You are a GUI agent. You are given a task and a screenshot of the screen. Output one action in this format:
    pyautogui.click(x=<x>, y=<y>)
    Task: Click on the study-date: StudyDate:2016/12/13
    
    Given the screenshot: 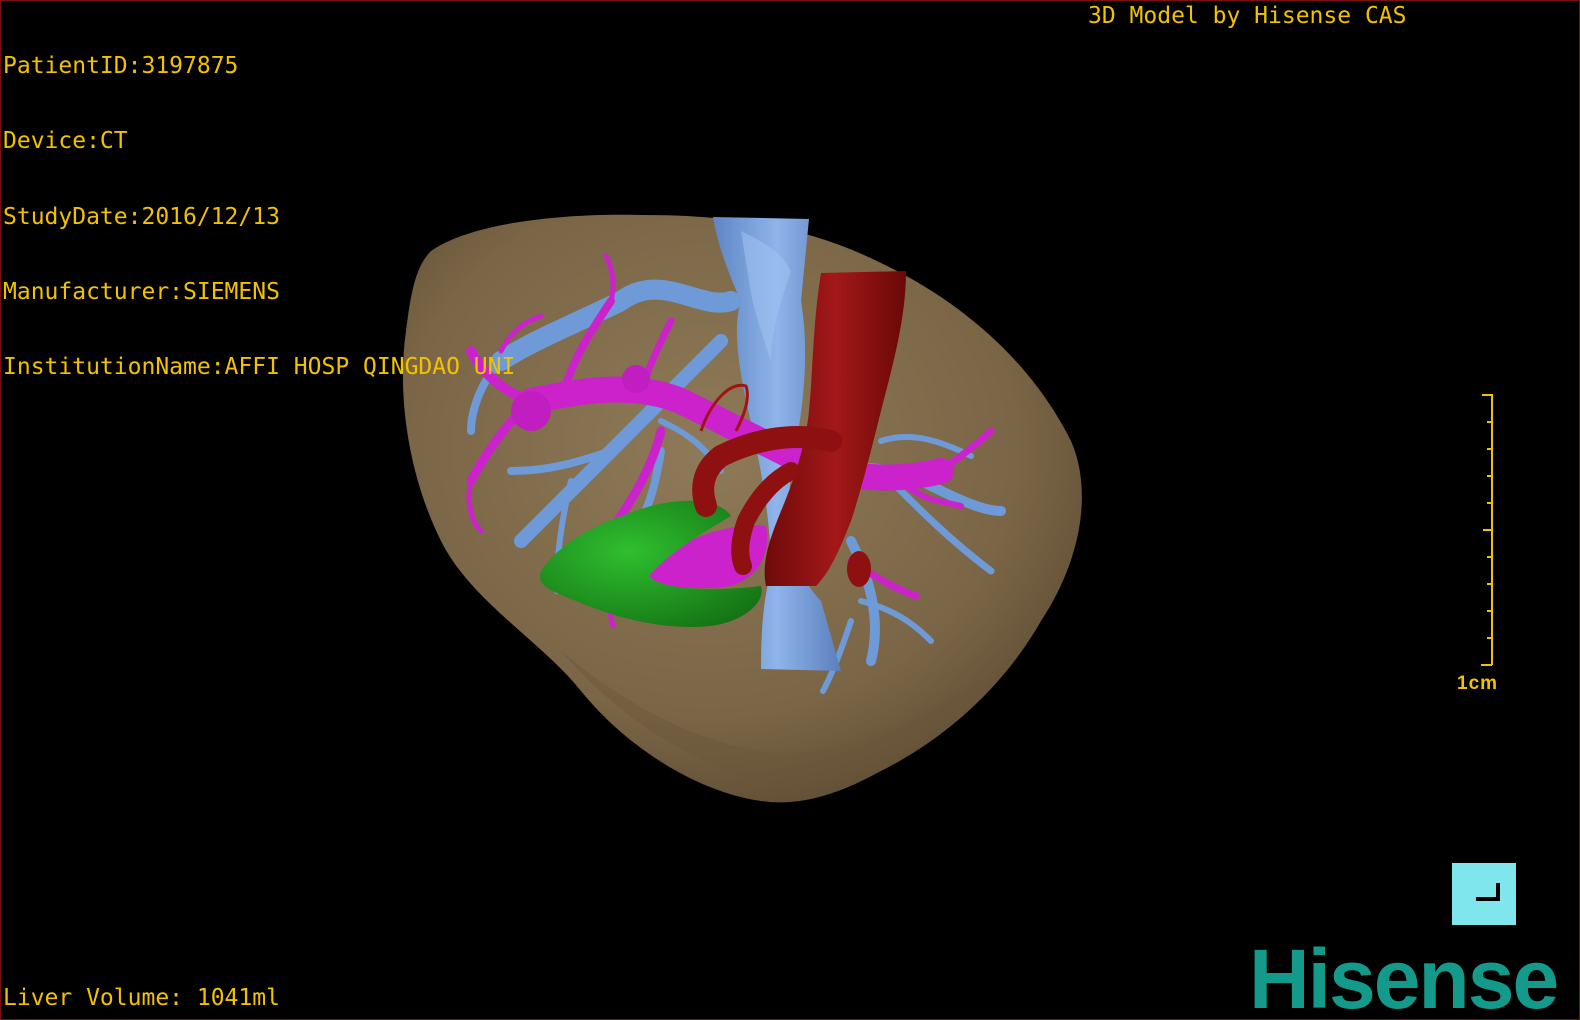 What is the action you would take?
    pyautogui.click(x=141, y=216)
    